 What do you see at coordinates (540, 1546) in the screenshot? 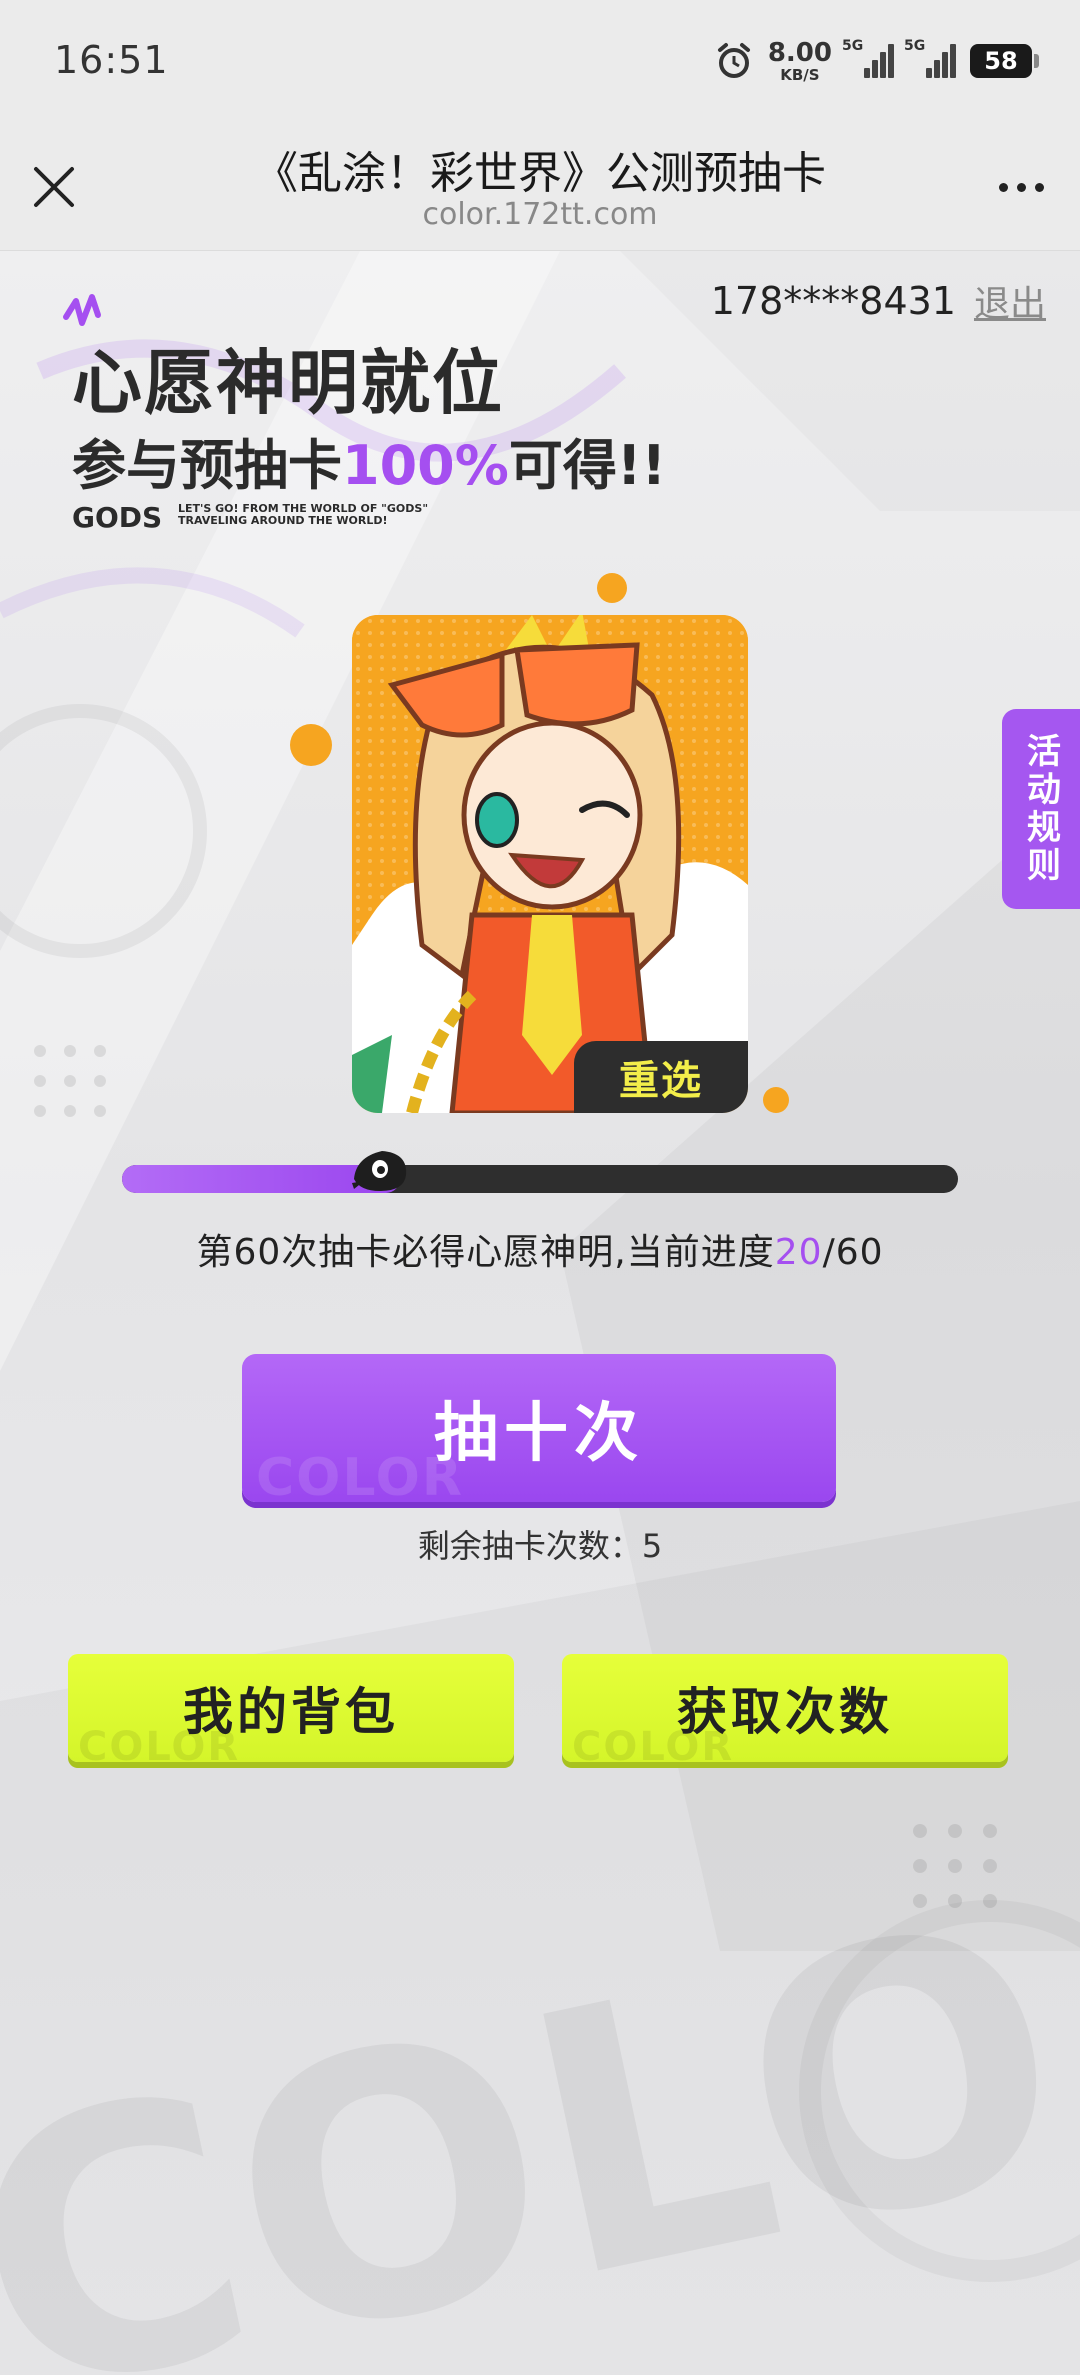
I see `remaining-draws: 剩余抽卡次数：5` at bounding box center [540, 1546].